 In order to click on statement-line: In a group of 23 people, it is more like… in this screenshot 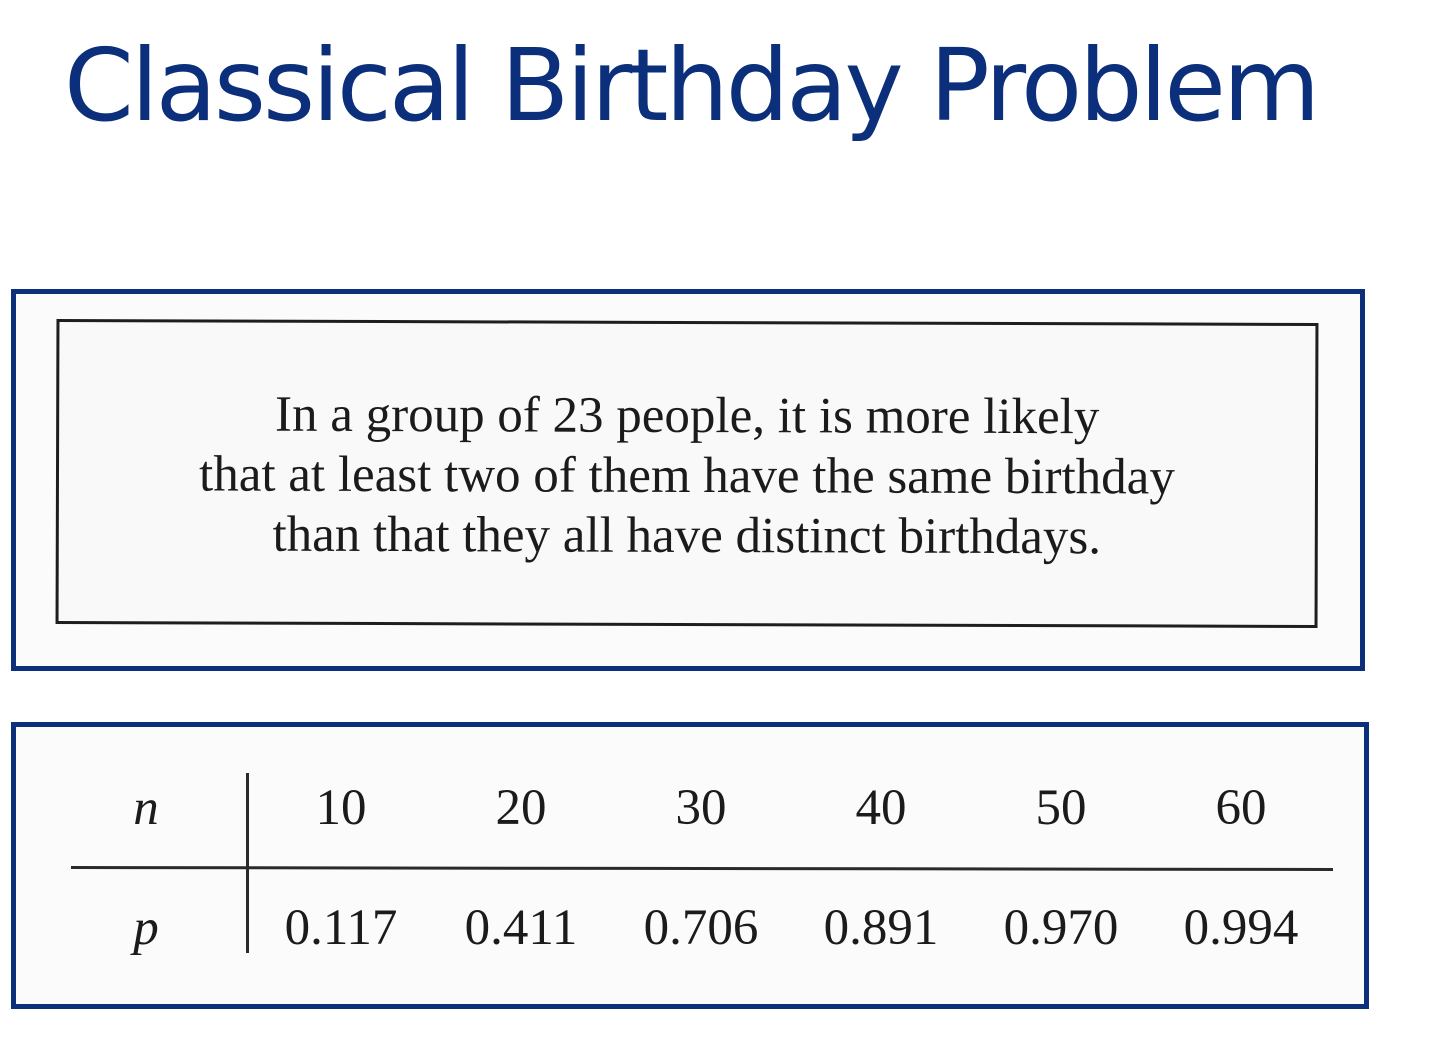, I will do `click(687, 416)`.